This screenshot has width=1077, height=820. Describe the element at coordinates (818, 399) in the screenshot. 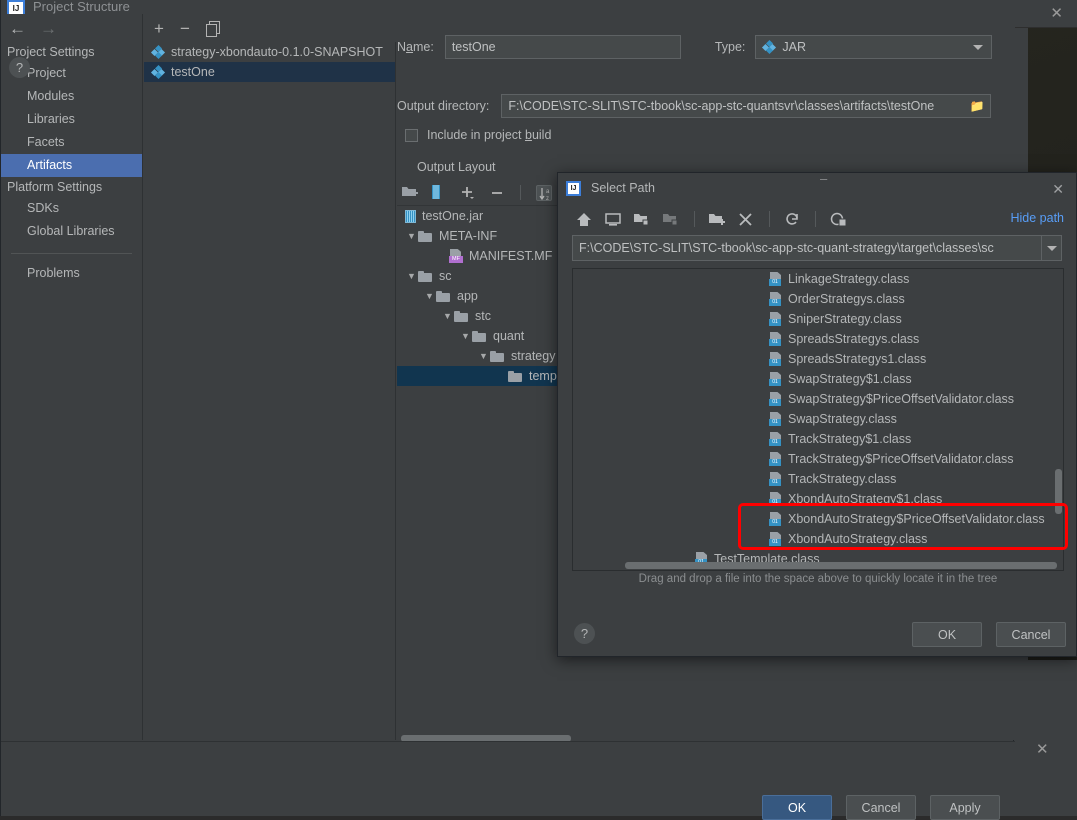

I see `tree-row: SwapStrategy$PriceOffsetValidator.class` at that location.